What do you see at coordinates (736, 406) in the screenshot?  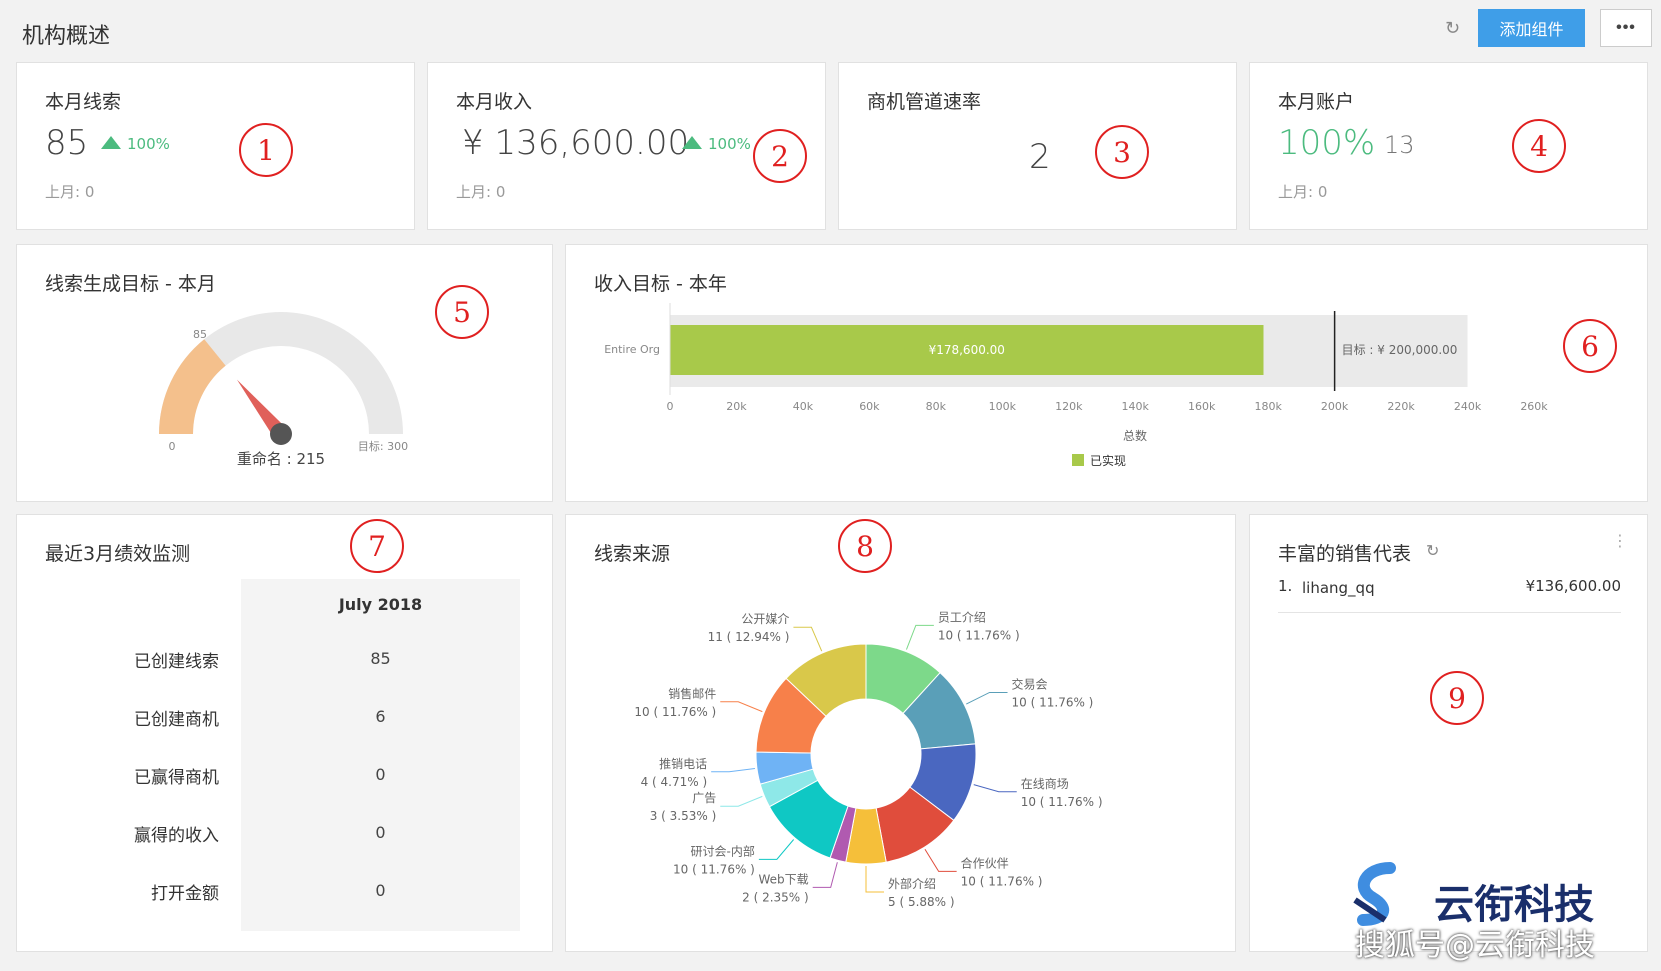 I see `x-tick-label: 20k` at bounding box center [736, 406].